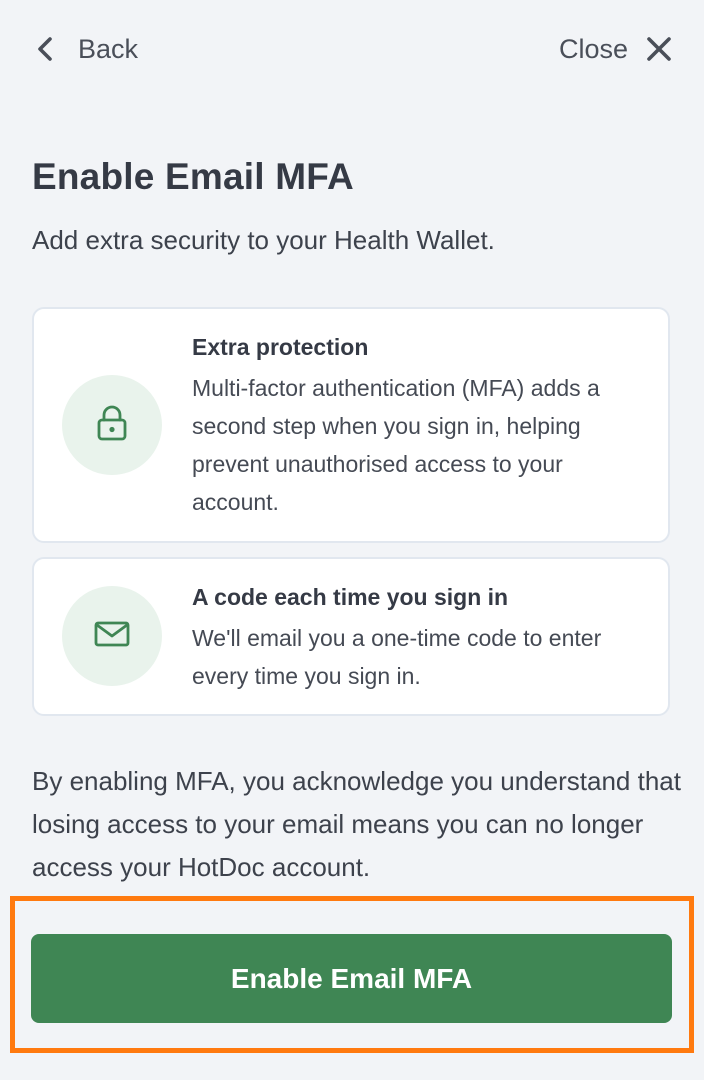 This screenshot has height=1080, width=704. I want to click on lock-icon, so click(112, 425).